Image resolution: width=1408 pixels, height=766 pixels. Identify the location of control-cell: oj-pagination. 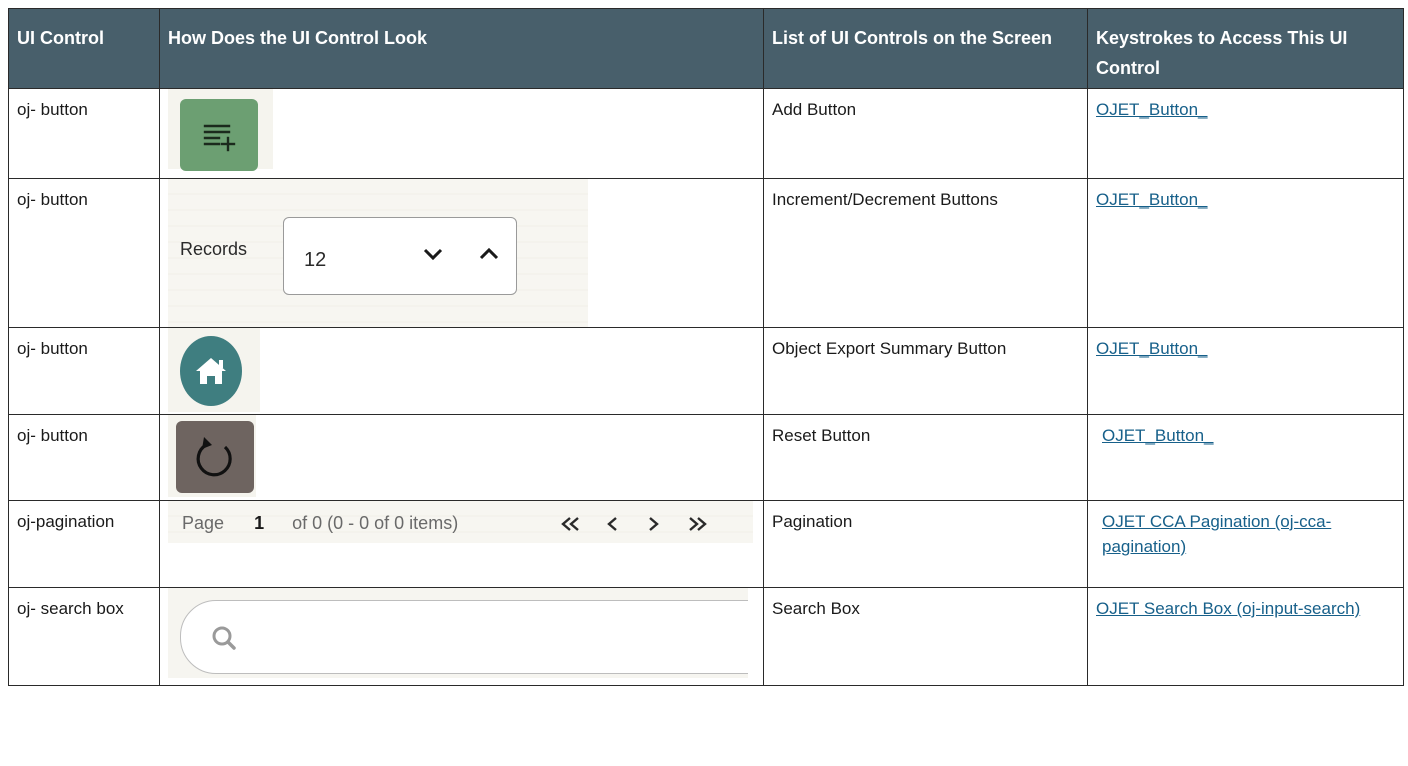
(84, 544).